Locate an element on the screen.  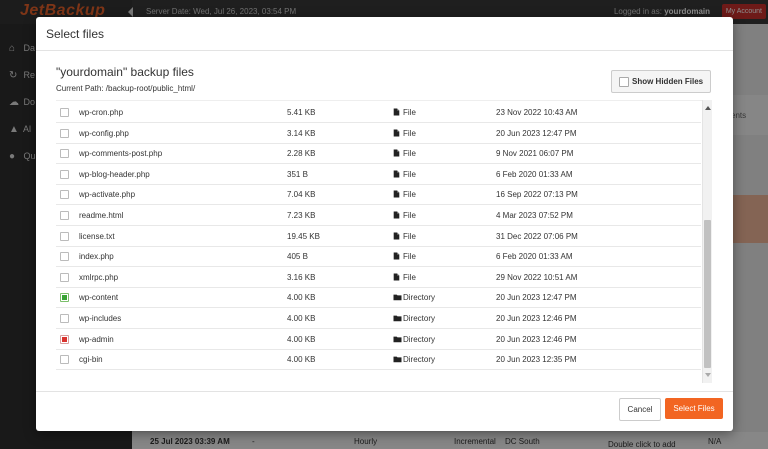
file-size: 3.16 KB is located at coordinates (301, 277).